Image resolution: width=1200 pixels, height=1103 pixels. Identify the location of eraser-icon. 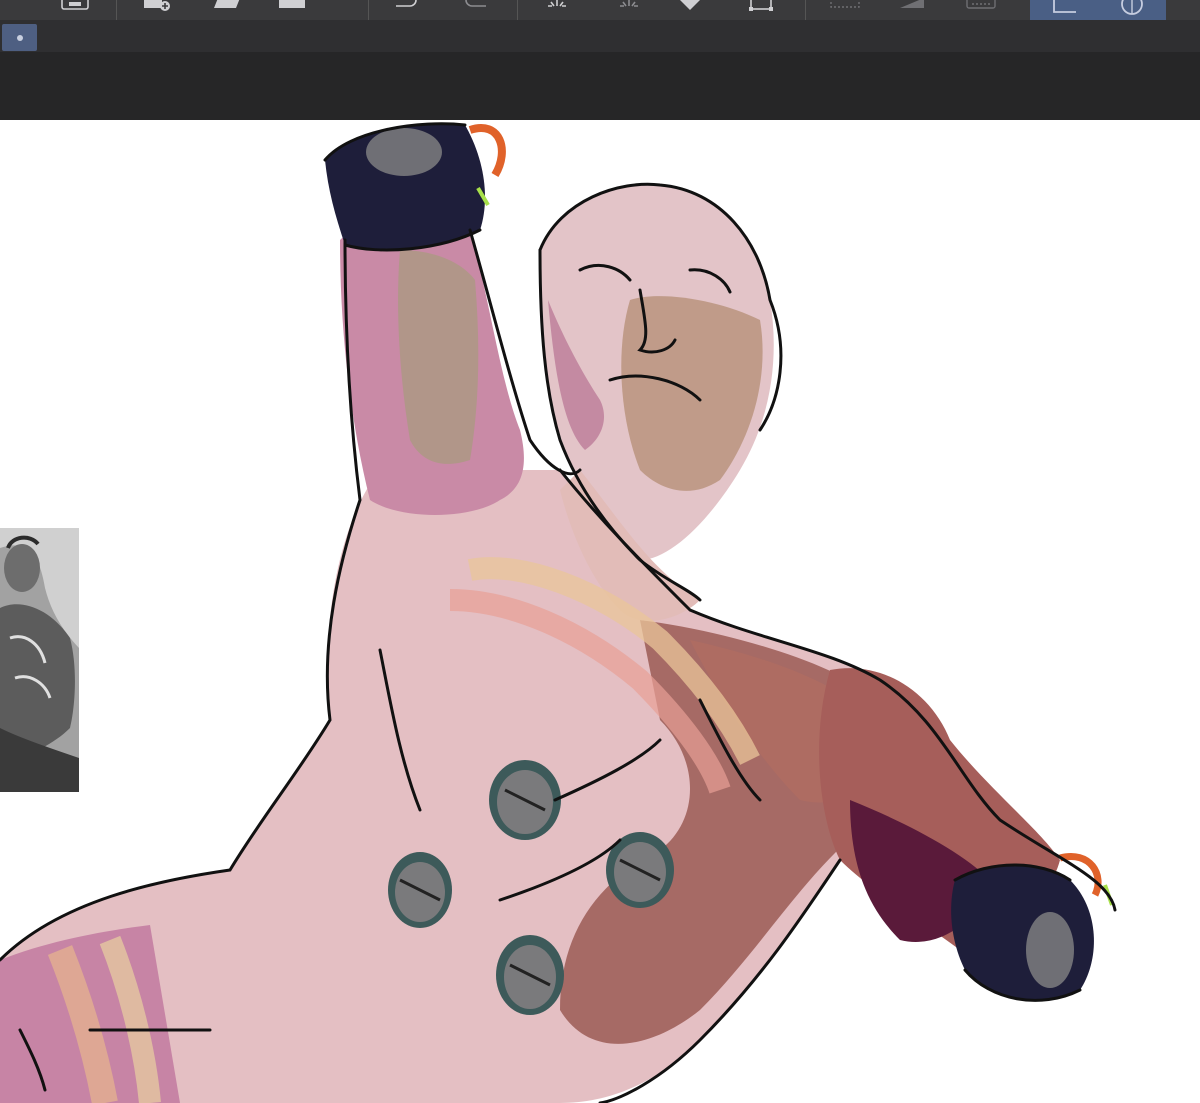
(226, 10).